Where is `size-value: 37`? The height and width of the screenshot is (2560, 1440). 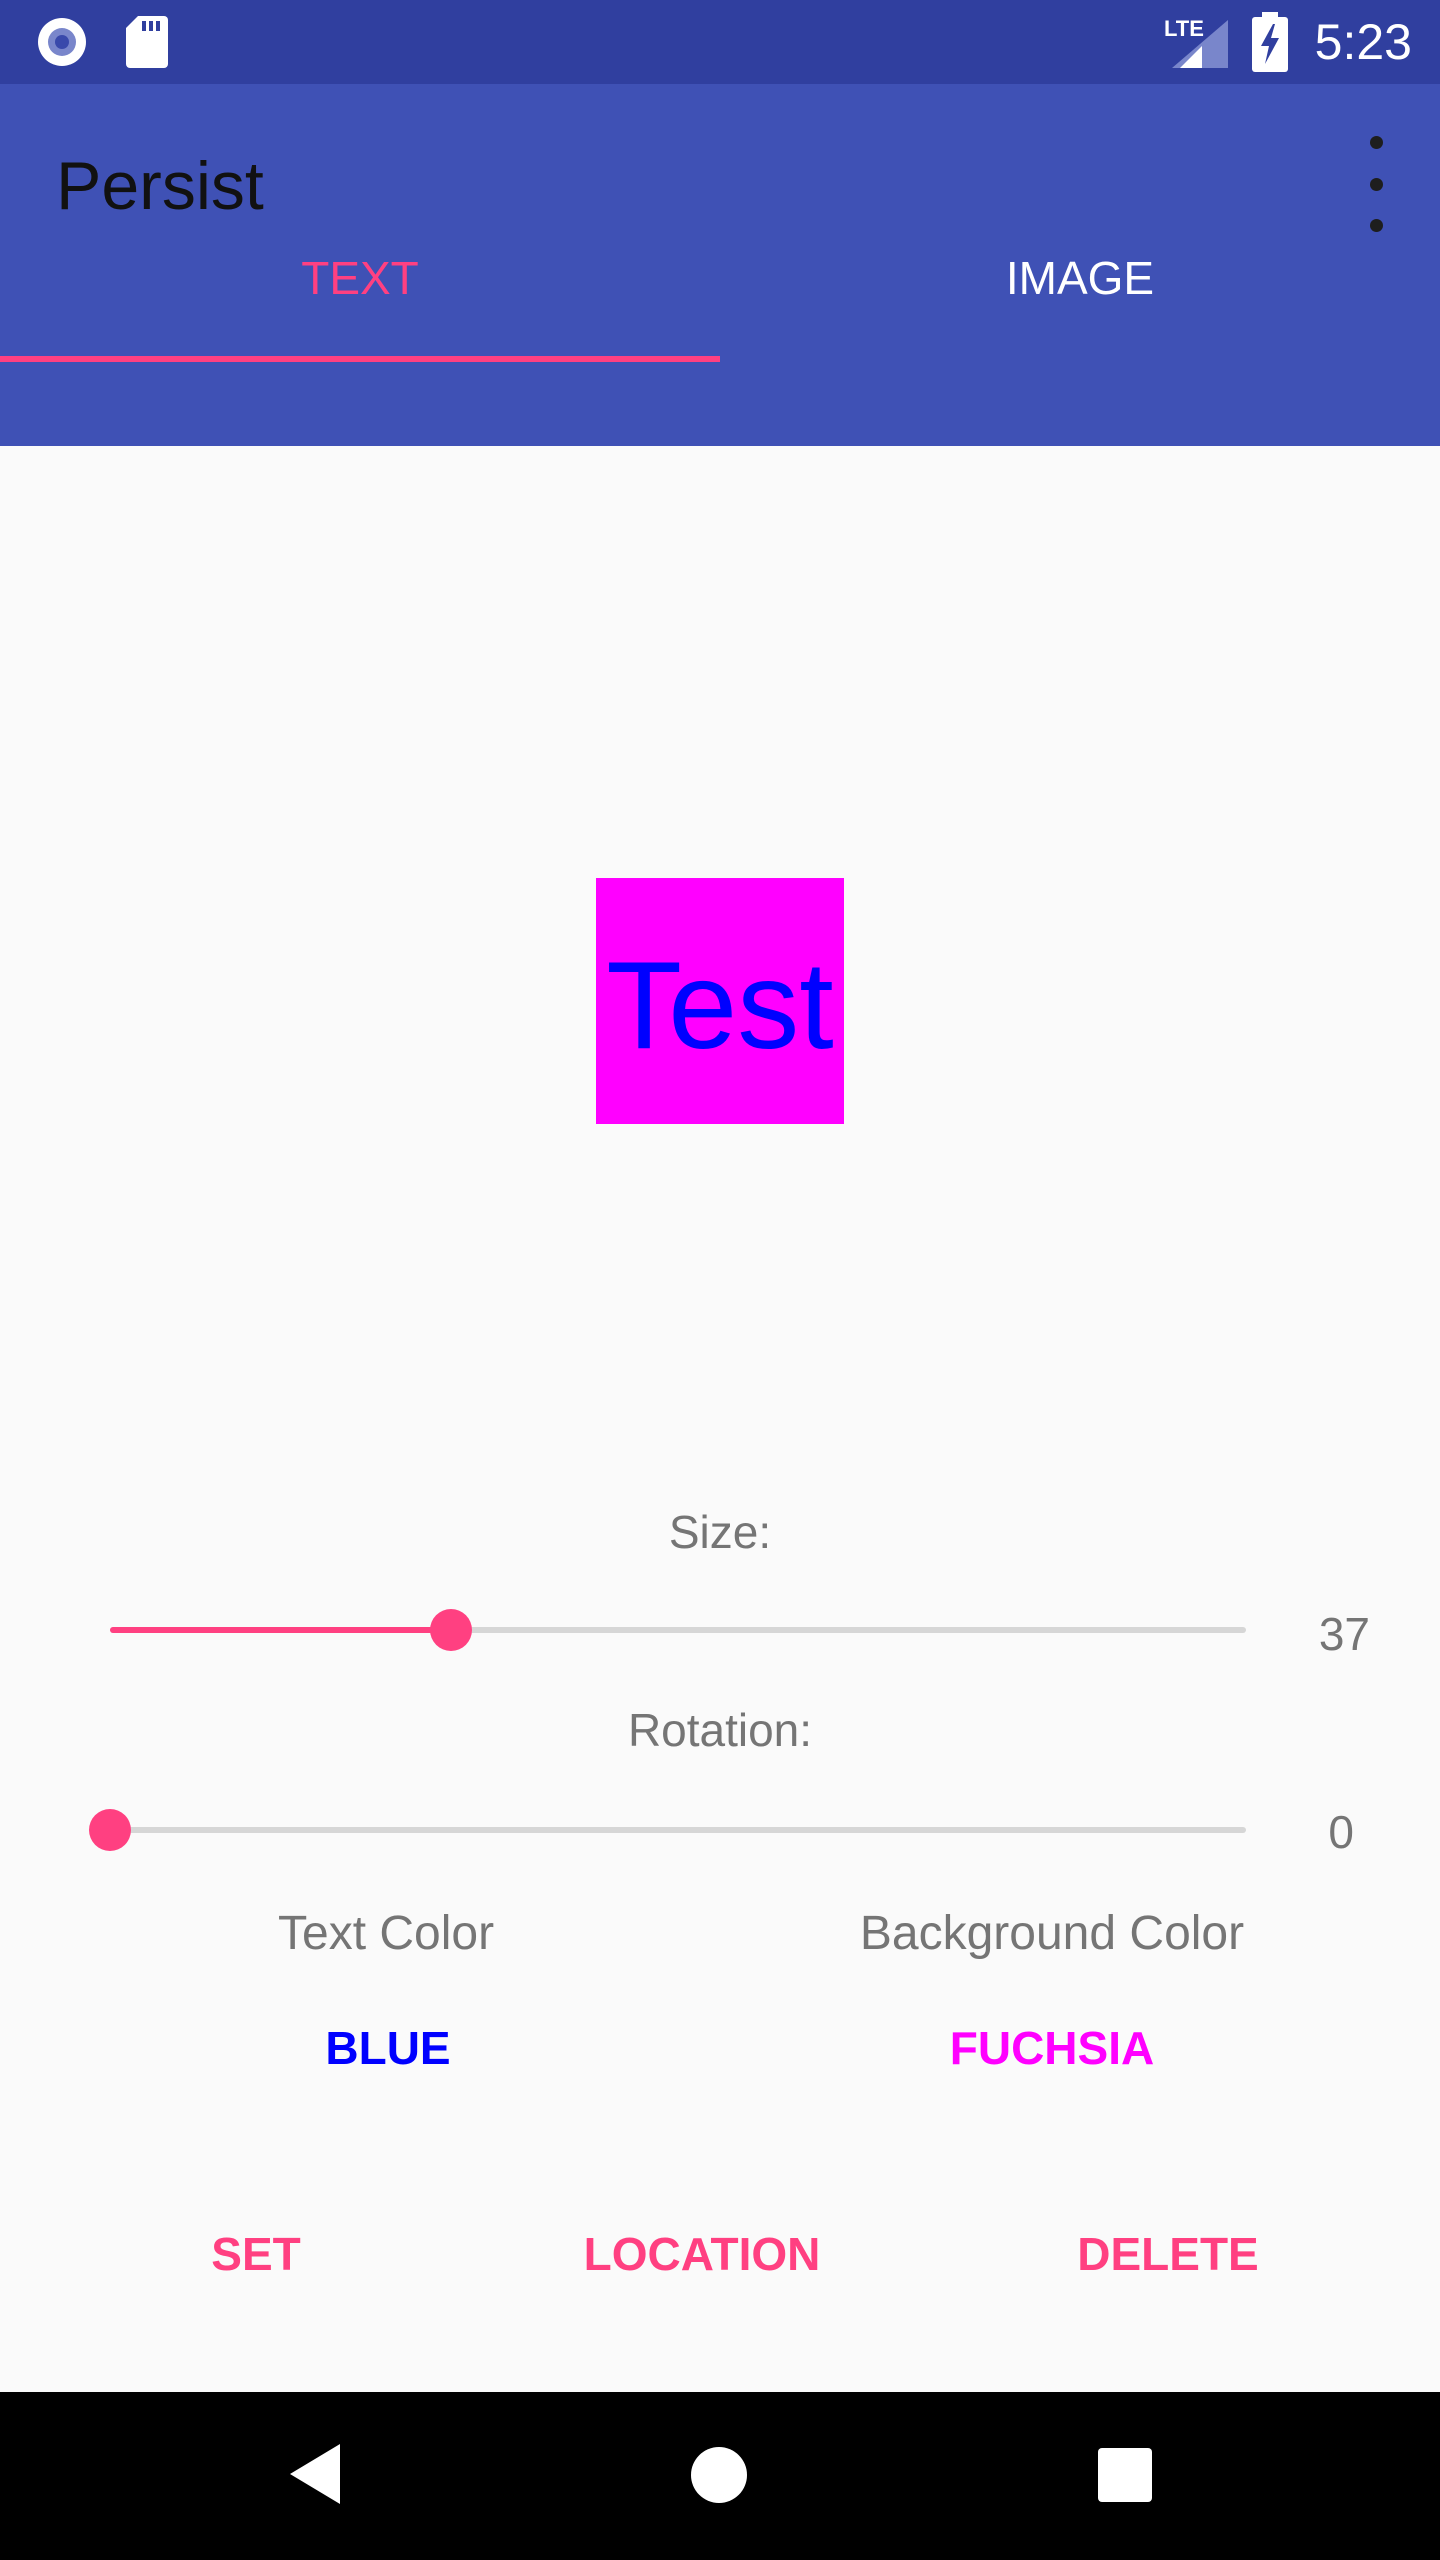
size-value: 37 is located at coordinates (1344, 1634).